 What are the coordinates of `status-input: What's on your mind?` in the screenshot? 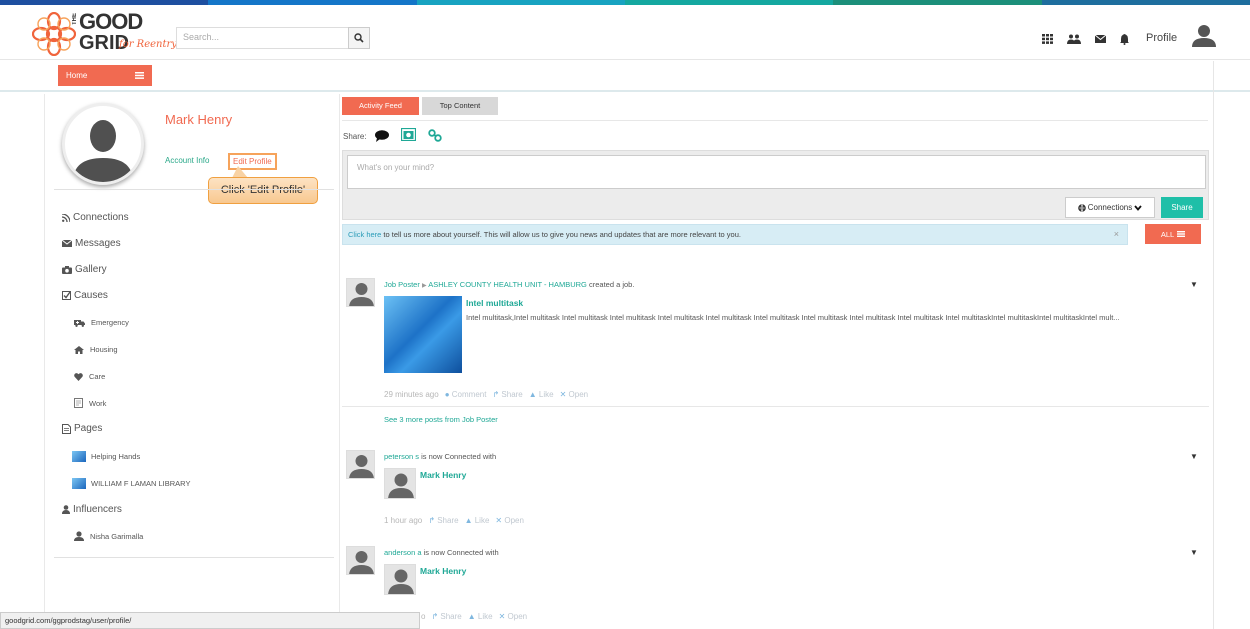 It's located at (776, 172).